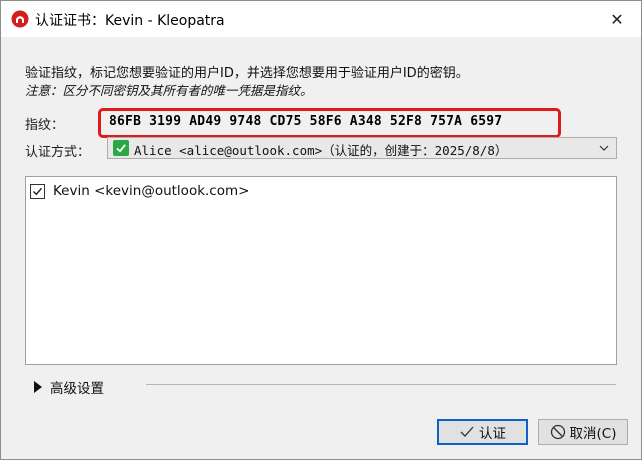  I want to click on cancel-button: 取消(C), so click(583, 432).